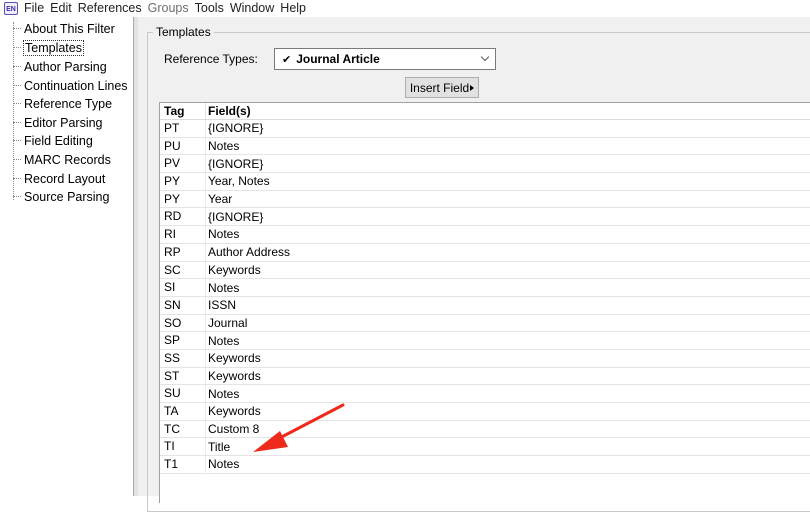 The height and width of the screenshot is (512, 810). What do you see at coordinates (385, 59) in the screenshot?
I see `reference-types-dropdown: ✔ Journal Article` at bounding box center [385, 59].